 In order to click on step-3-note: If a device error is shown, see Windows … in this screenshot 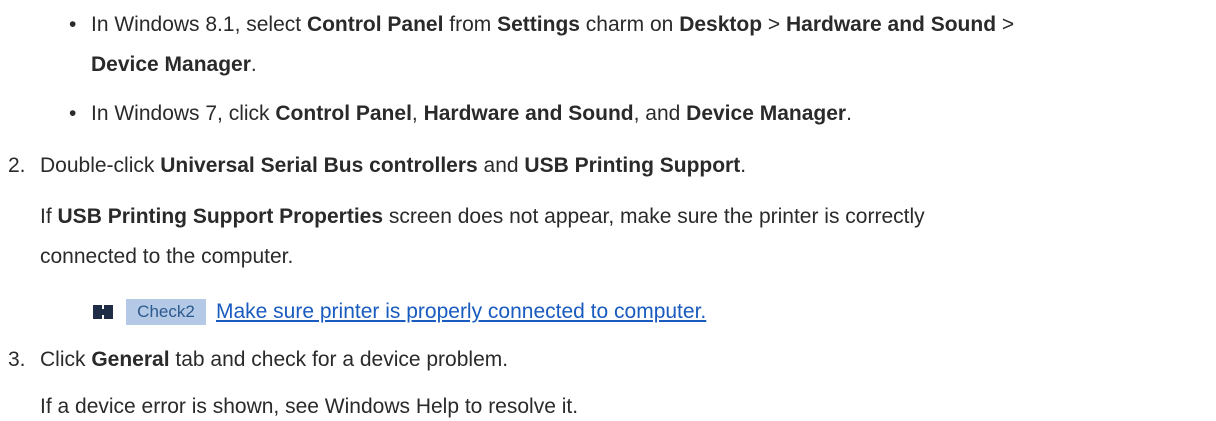, I will do `click(309, 406)`.